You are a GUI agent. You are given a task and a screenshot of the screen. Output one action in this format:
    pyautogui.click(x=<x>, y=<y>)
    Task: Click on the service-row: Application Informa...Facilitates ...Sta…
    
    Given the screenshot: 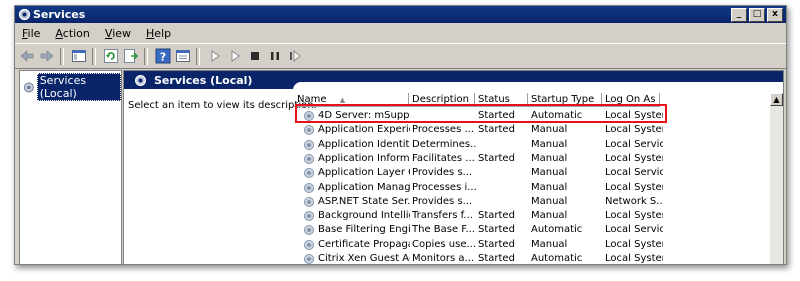 What is the action you would take?
    pyautogui.click(x=529, y=159)
    